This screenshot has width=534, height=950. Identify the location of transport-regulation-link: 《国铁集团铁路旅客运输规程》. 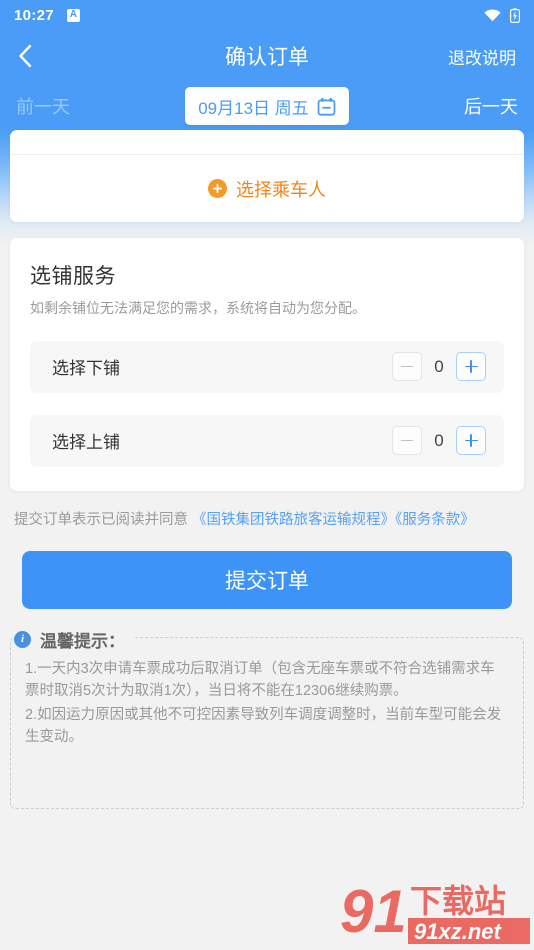
(293, 520).